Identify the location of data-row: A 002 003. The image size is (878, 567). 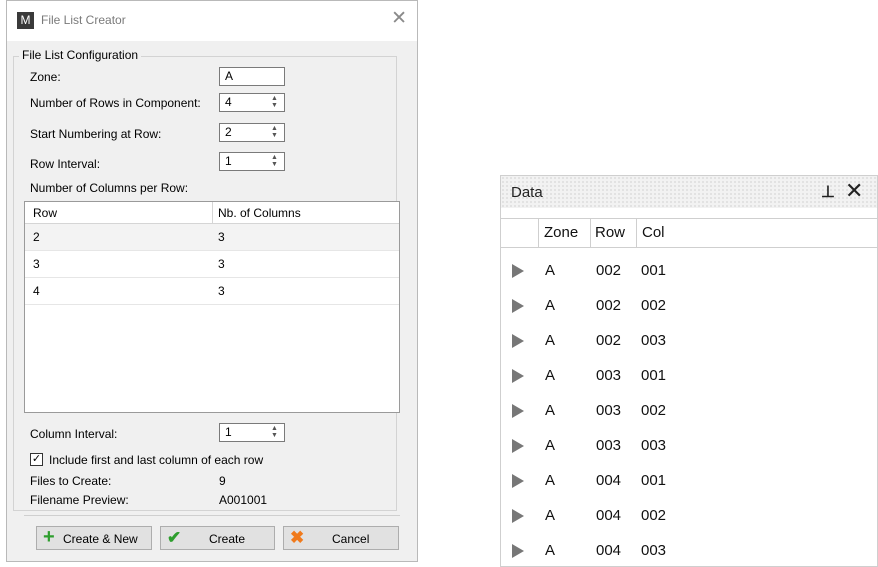
(689, 341).